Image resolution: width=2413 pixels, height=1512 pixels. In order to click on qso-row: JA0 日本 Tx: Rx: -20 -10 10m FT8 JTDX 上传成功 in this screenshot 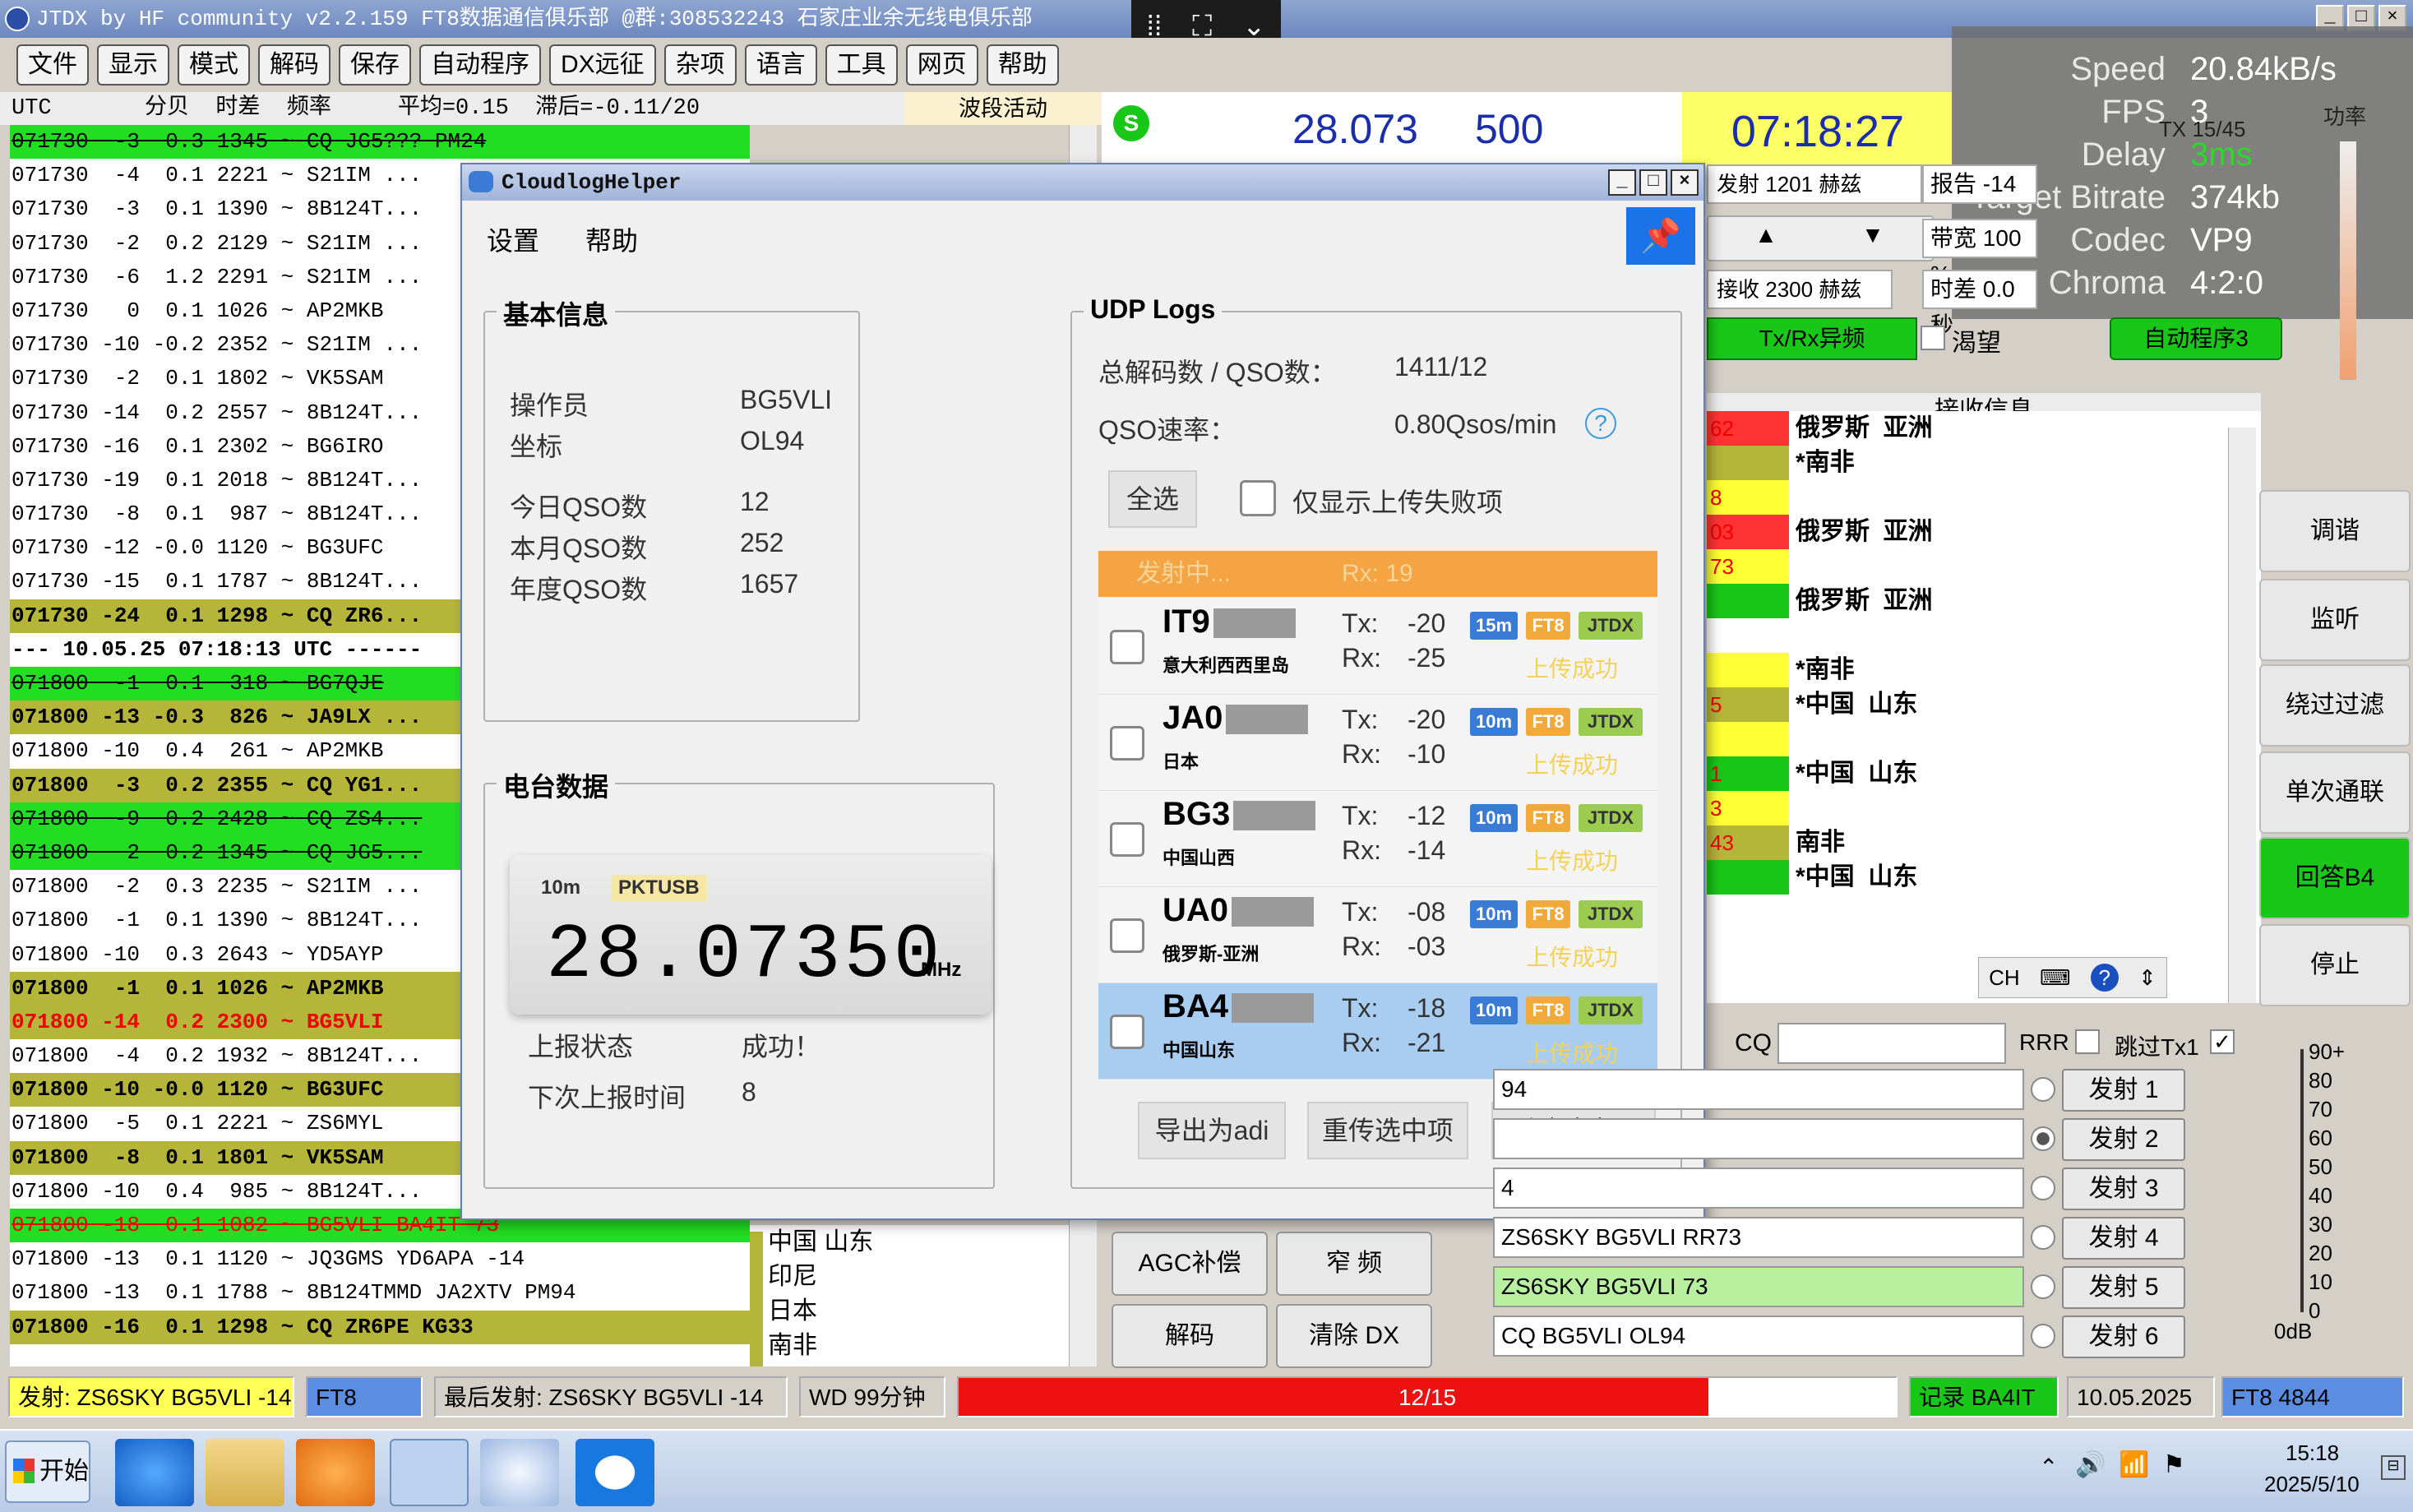, I will do `click(1377, 743)`.